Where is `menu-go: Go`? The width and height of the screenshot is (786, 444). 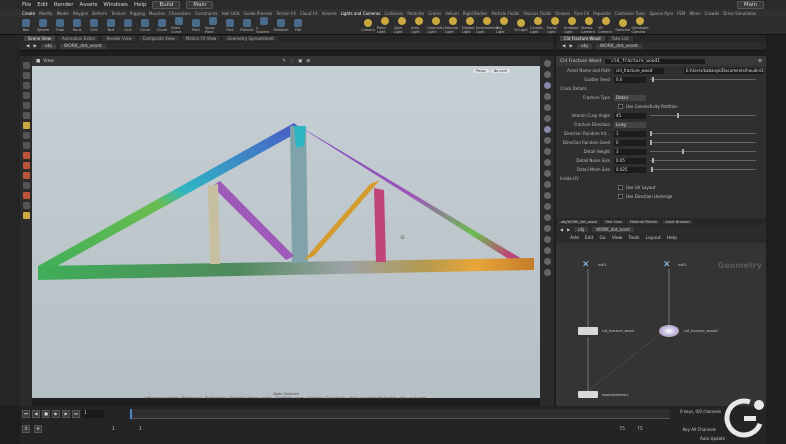 menu-go: Go is located at coordinates (602, 238).